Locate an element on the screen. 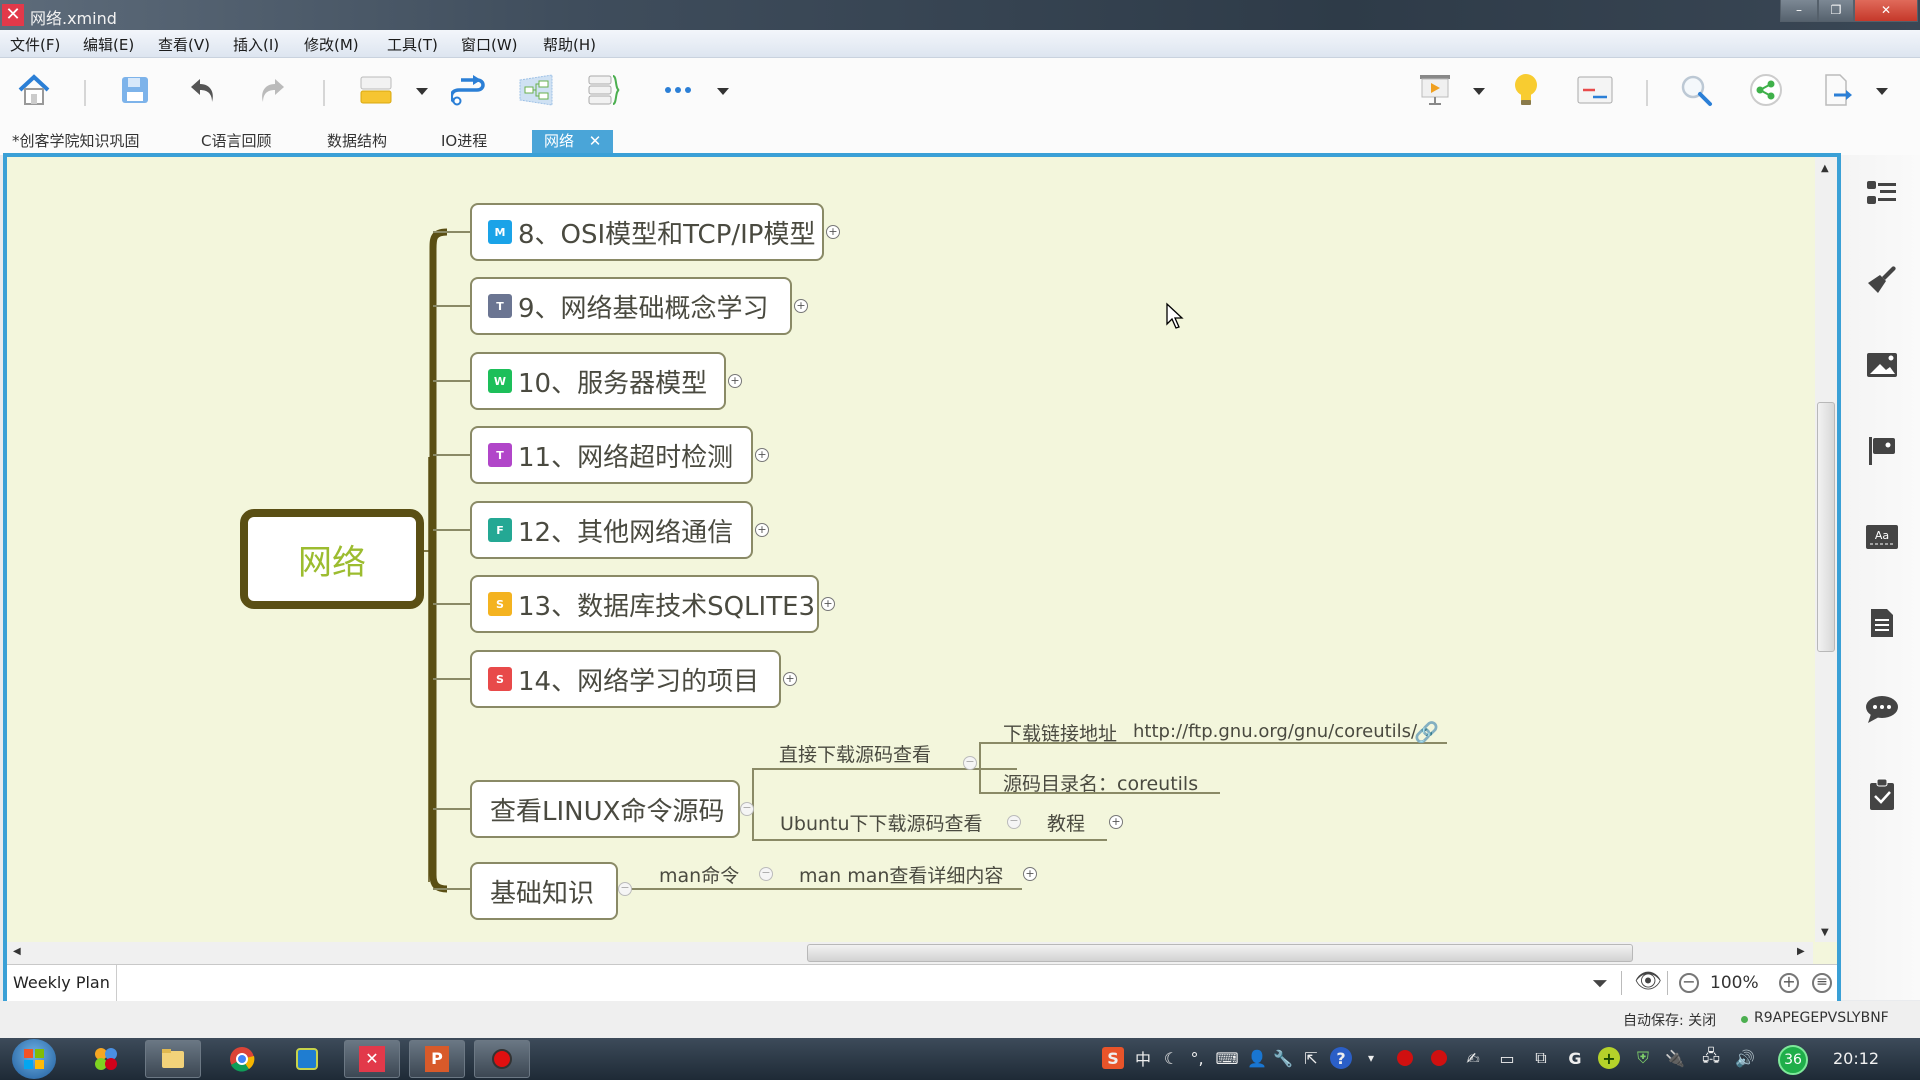 Image resolution: width=1920 pixels, height=1080 pixels. sogou-ime-icon: S is located at coordinates (1113, 1058).